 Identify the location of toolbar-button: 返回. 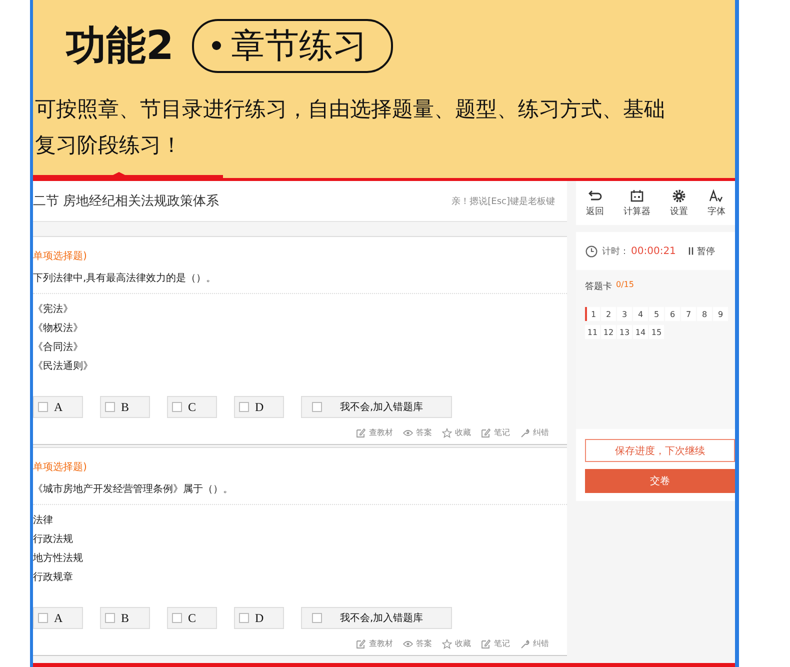
(595, 203).